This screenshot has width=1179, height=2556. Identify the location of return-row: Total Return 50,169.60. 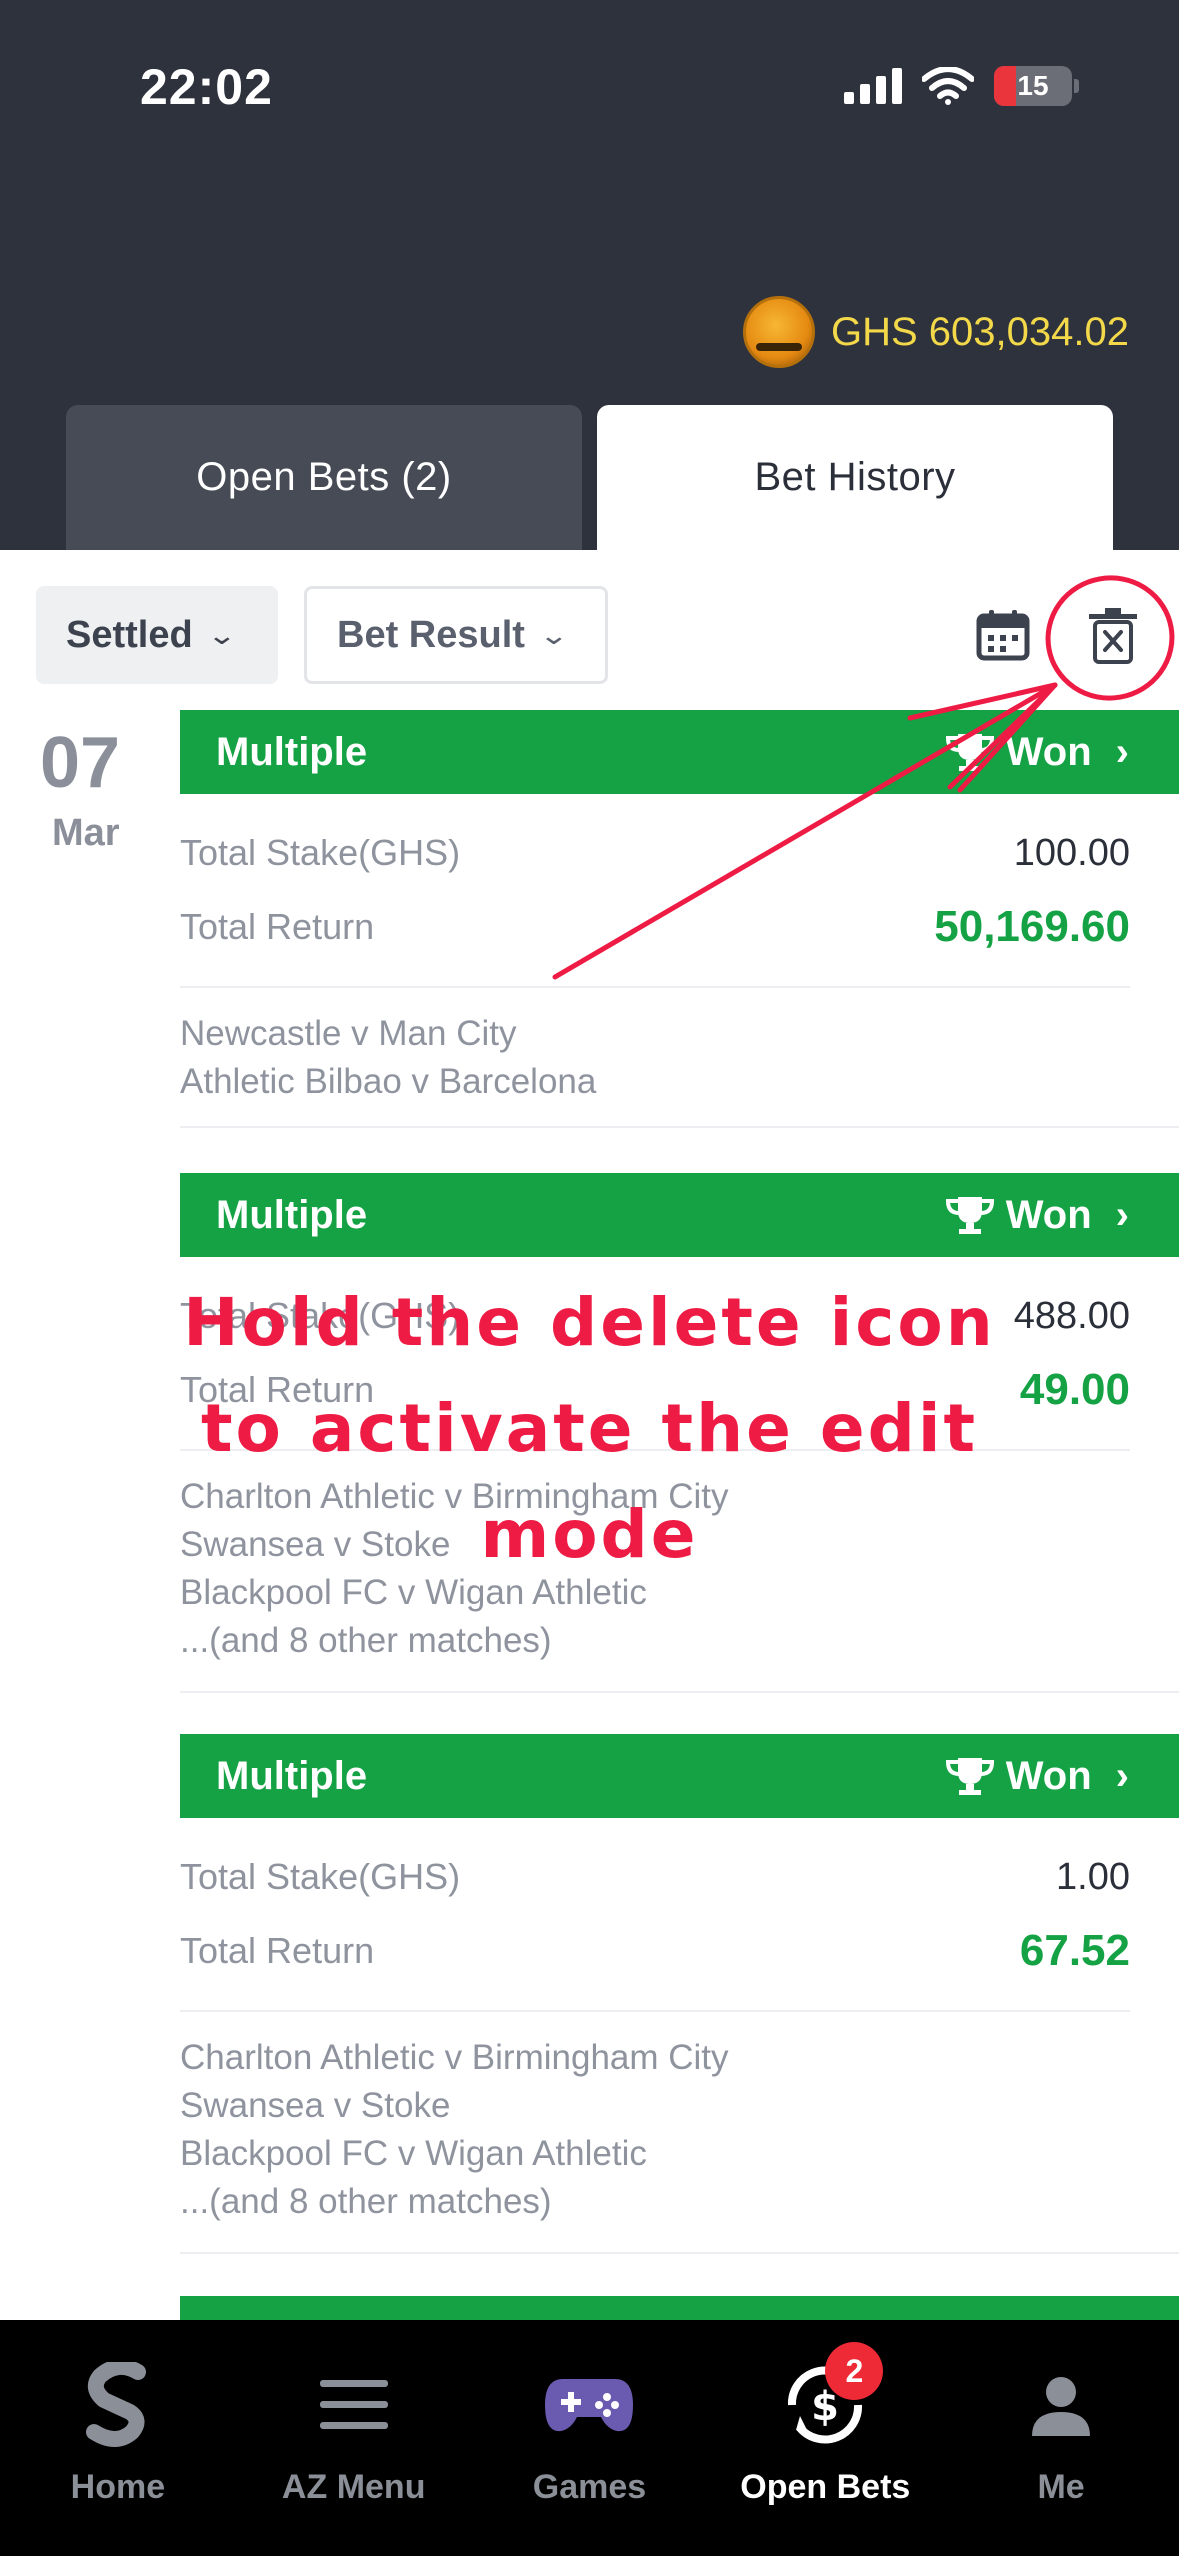
(655, 927).